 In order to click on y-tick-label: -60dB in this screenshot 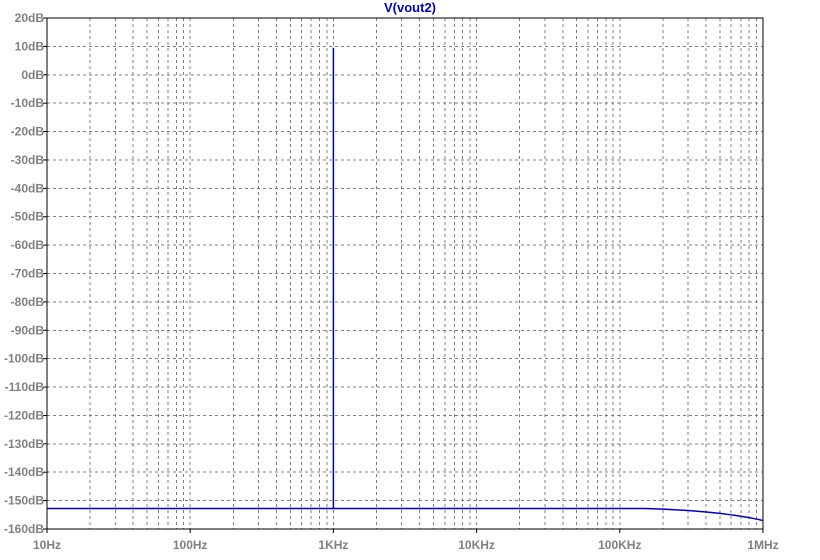, I will do `click(28, 245)`.